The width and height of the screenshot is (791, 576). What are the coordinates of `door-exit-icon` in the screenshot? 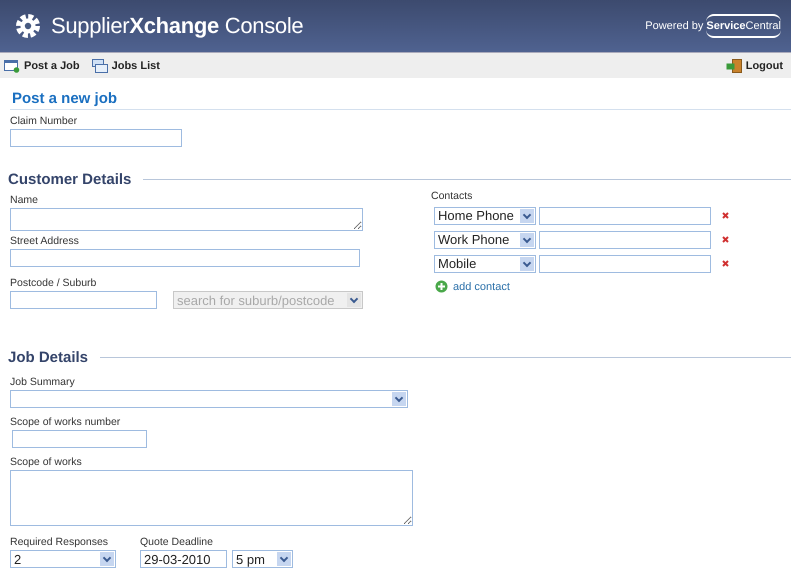 It's located at (734, 65).